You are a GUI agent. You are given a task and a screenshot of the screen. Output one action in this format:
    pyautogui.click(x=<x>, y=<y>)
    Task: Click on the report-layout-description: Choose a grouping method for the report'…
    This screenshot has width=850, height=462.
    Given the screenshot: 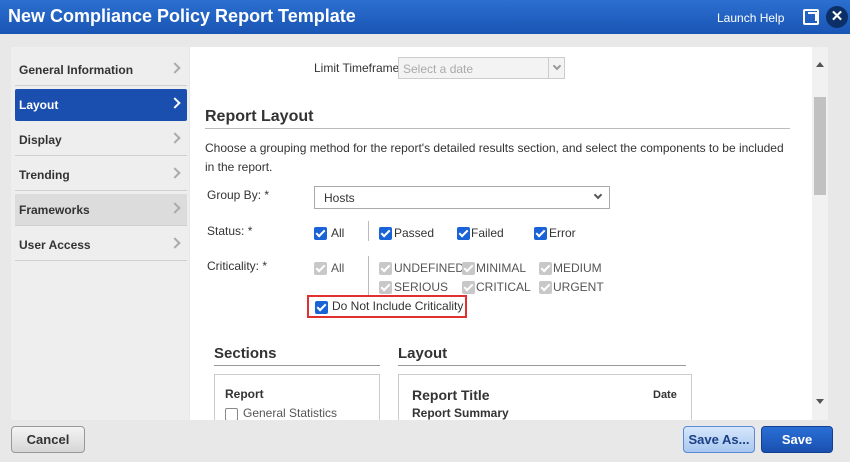 What is the action you would take?
    pyautogui.click(x=494, y=157)
    